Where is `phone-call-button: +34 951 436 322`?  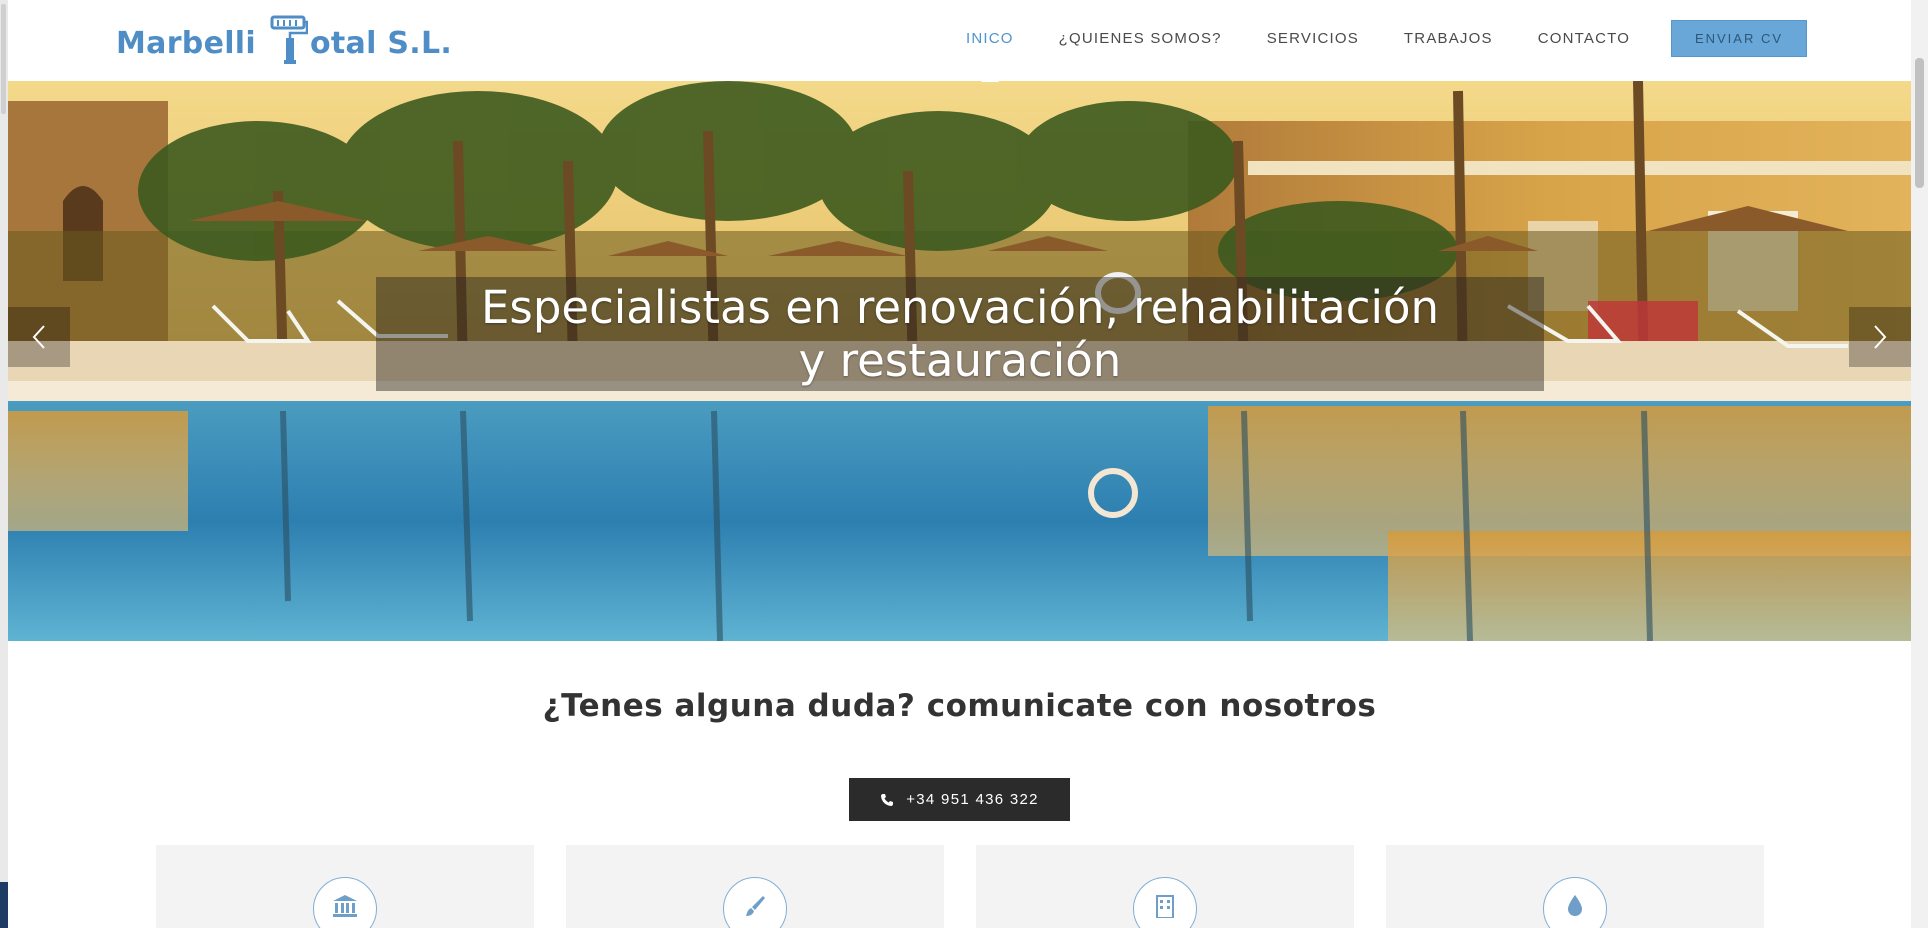
phone-call-button: +34 951 436 322 is located at coordinates (959, 799).